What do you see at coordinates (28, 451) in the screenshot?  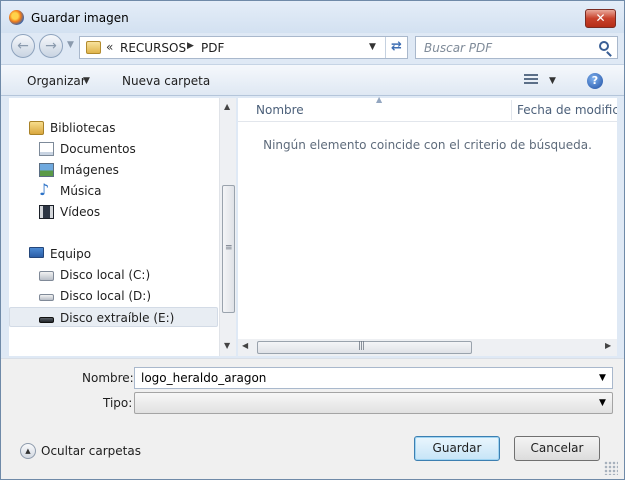 I see `collapse-up-icon: ▲` at bounding box center [28, 451].